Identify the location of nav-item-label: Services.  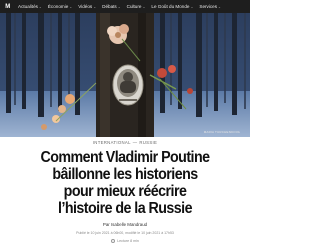
(208, 6).